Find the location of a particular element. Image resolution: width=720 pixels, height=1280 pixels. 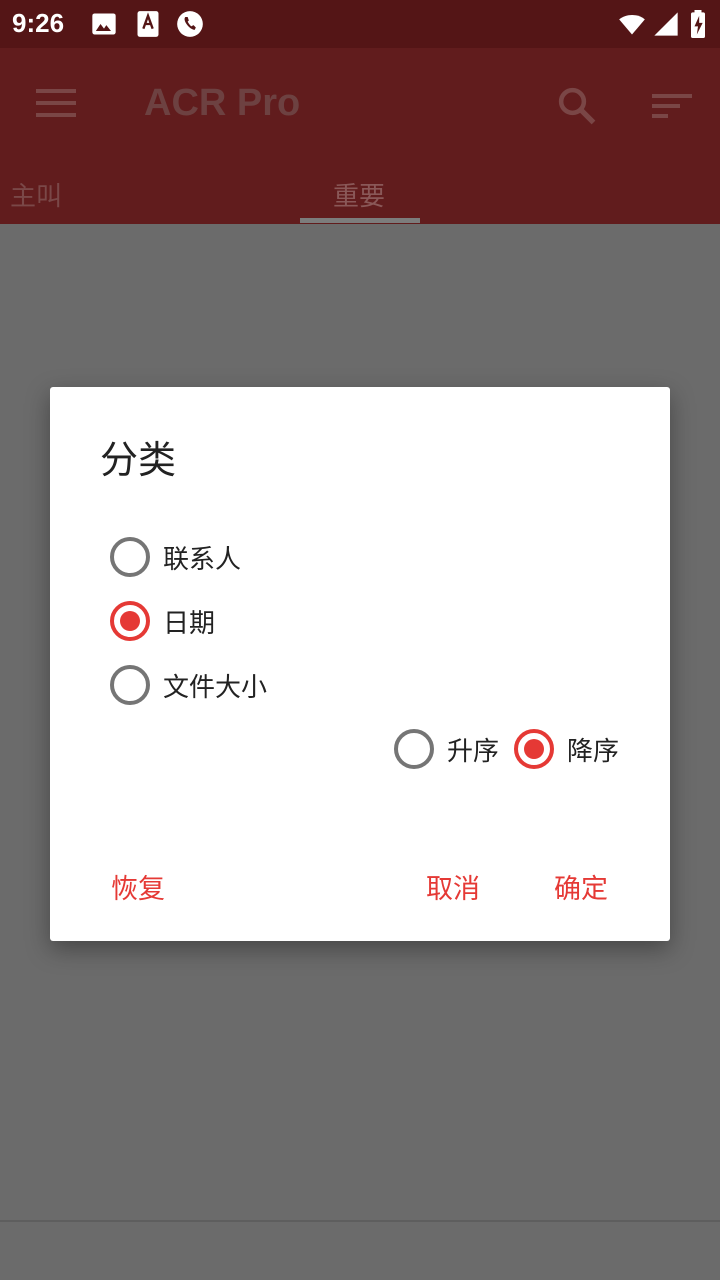

sort-option-file-size: 文件大小 is located at coordinates (188, 685).